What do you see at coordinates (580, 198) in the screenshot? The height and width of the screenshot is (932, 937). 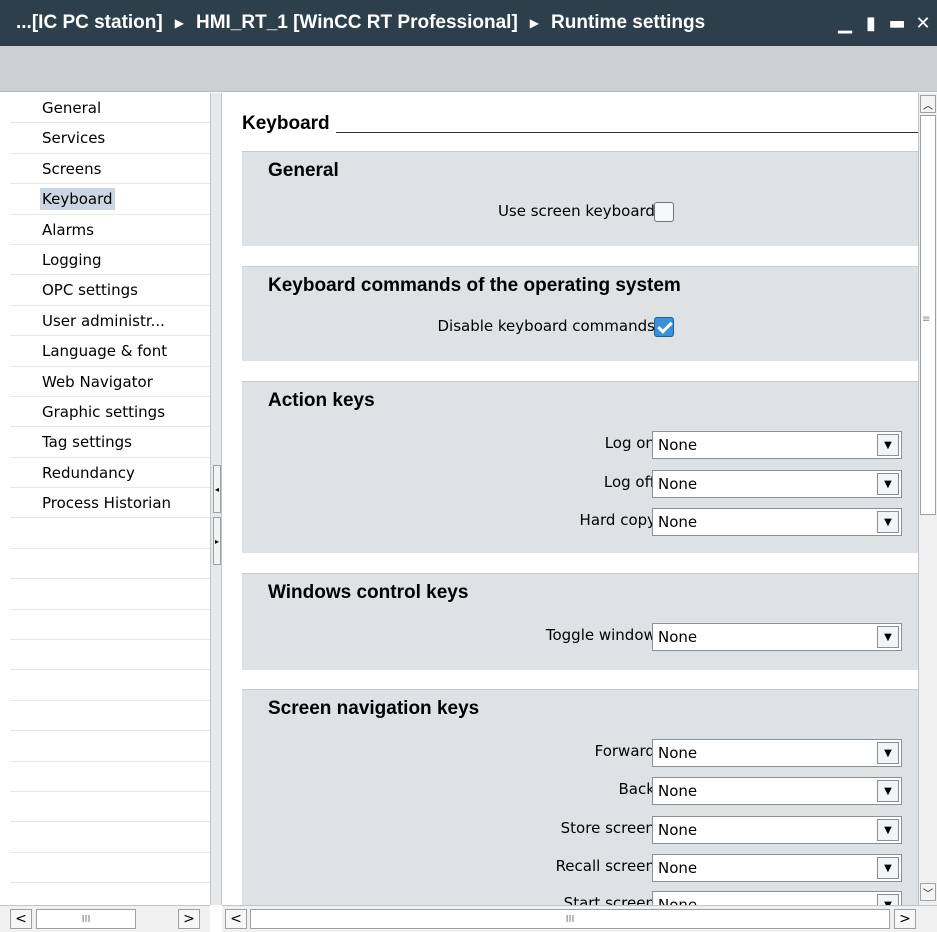 I see `group-general: General Use screen keyboard:` at bounding box center [580, 198].